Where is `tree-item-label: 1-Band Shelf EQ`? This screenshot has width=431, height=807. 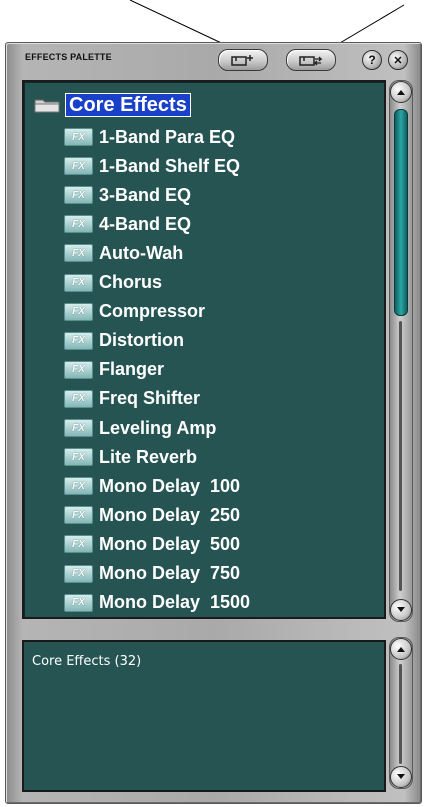
tree-item-label: 1-Band Shelf EQ is located at coordinates (170, 165).